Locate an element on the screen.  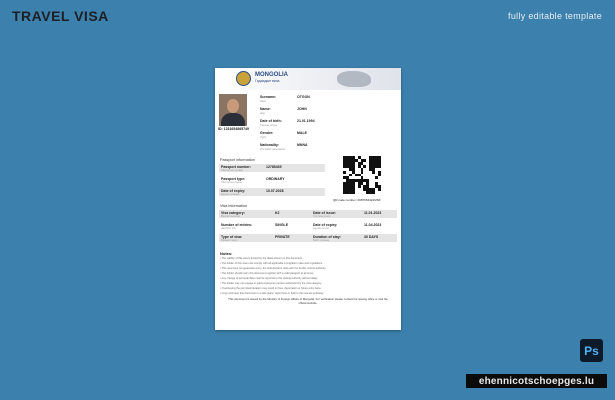
qr-code-icon is located at coordinates (362, 175).